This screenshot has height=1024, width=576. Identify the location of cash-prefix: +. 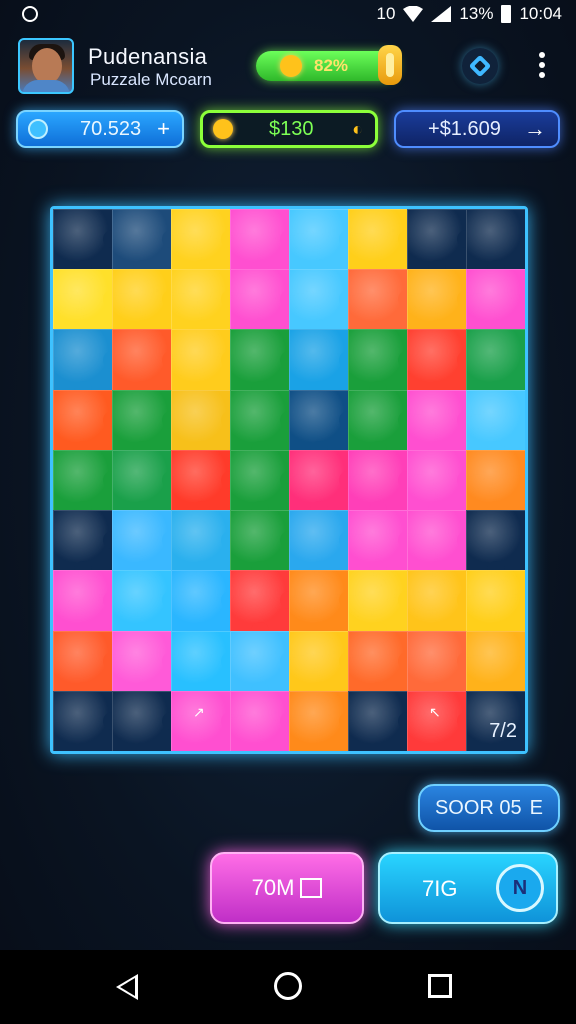
(434, 128).